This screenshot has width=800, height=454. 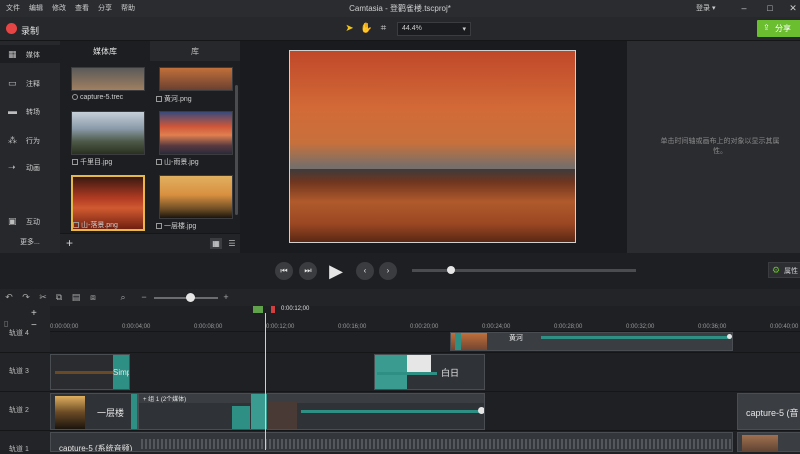 I want to click on sidebar-item-annotations: ▭ 注释, so click(x=30, y=83).